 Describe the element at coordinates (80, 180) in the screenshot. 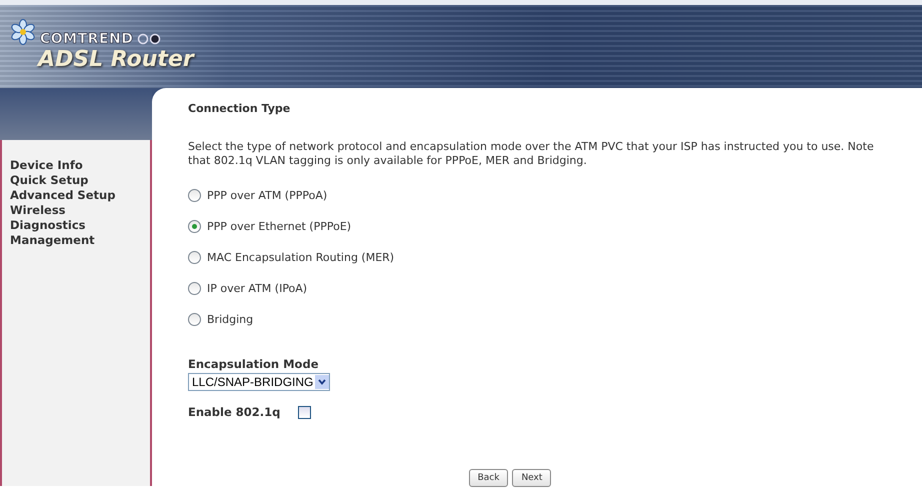

I see `nav-link: Quick Setup` at that location.